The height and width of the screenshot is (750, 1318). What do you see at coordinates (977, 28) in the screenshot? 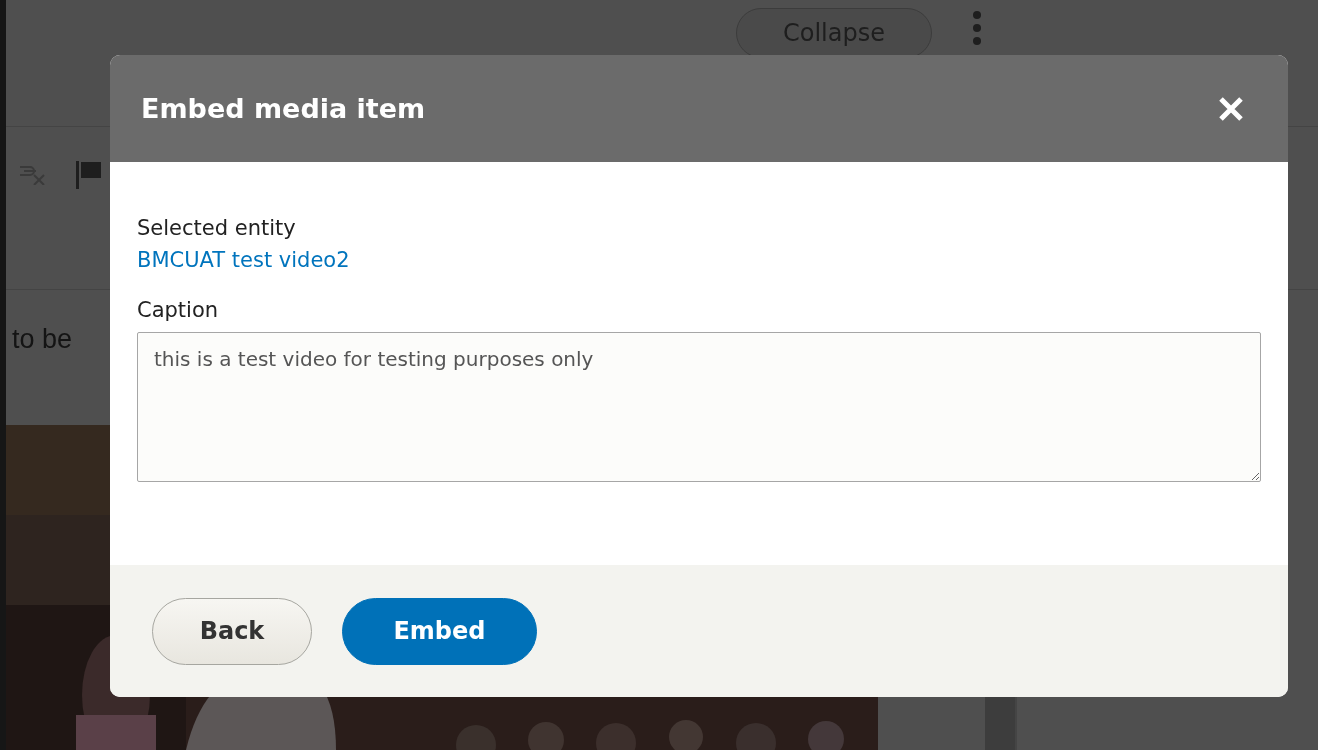
I see `more-options-icon` at bounding box center [977, 28].